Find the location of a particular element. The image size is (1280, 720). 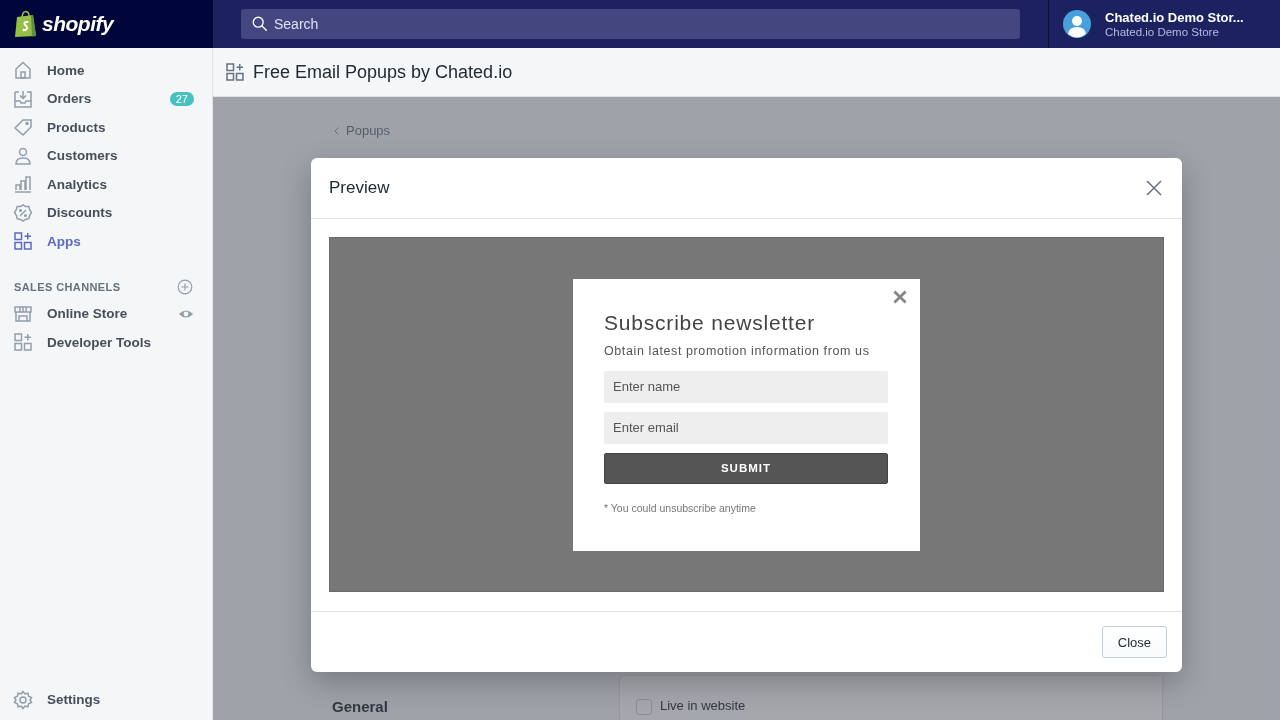

count-badge: 27 is located at coordinates (181, 98).